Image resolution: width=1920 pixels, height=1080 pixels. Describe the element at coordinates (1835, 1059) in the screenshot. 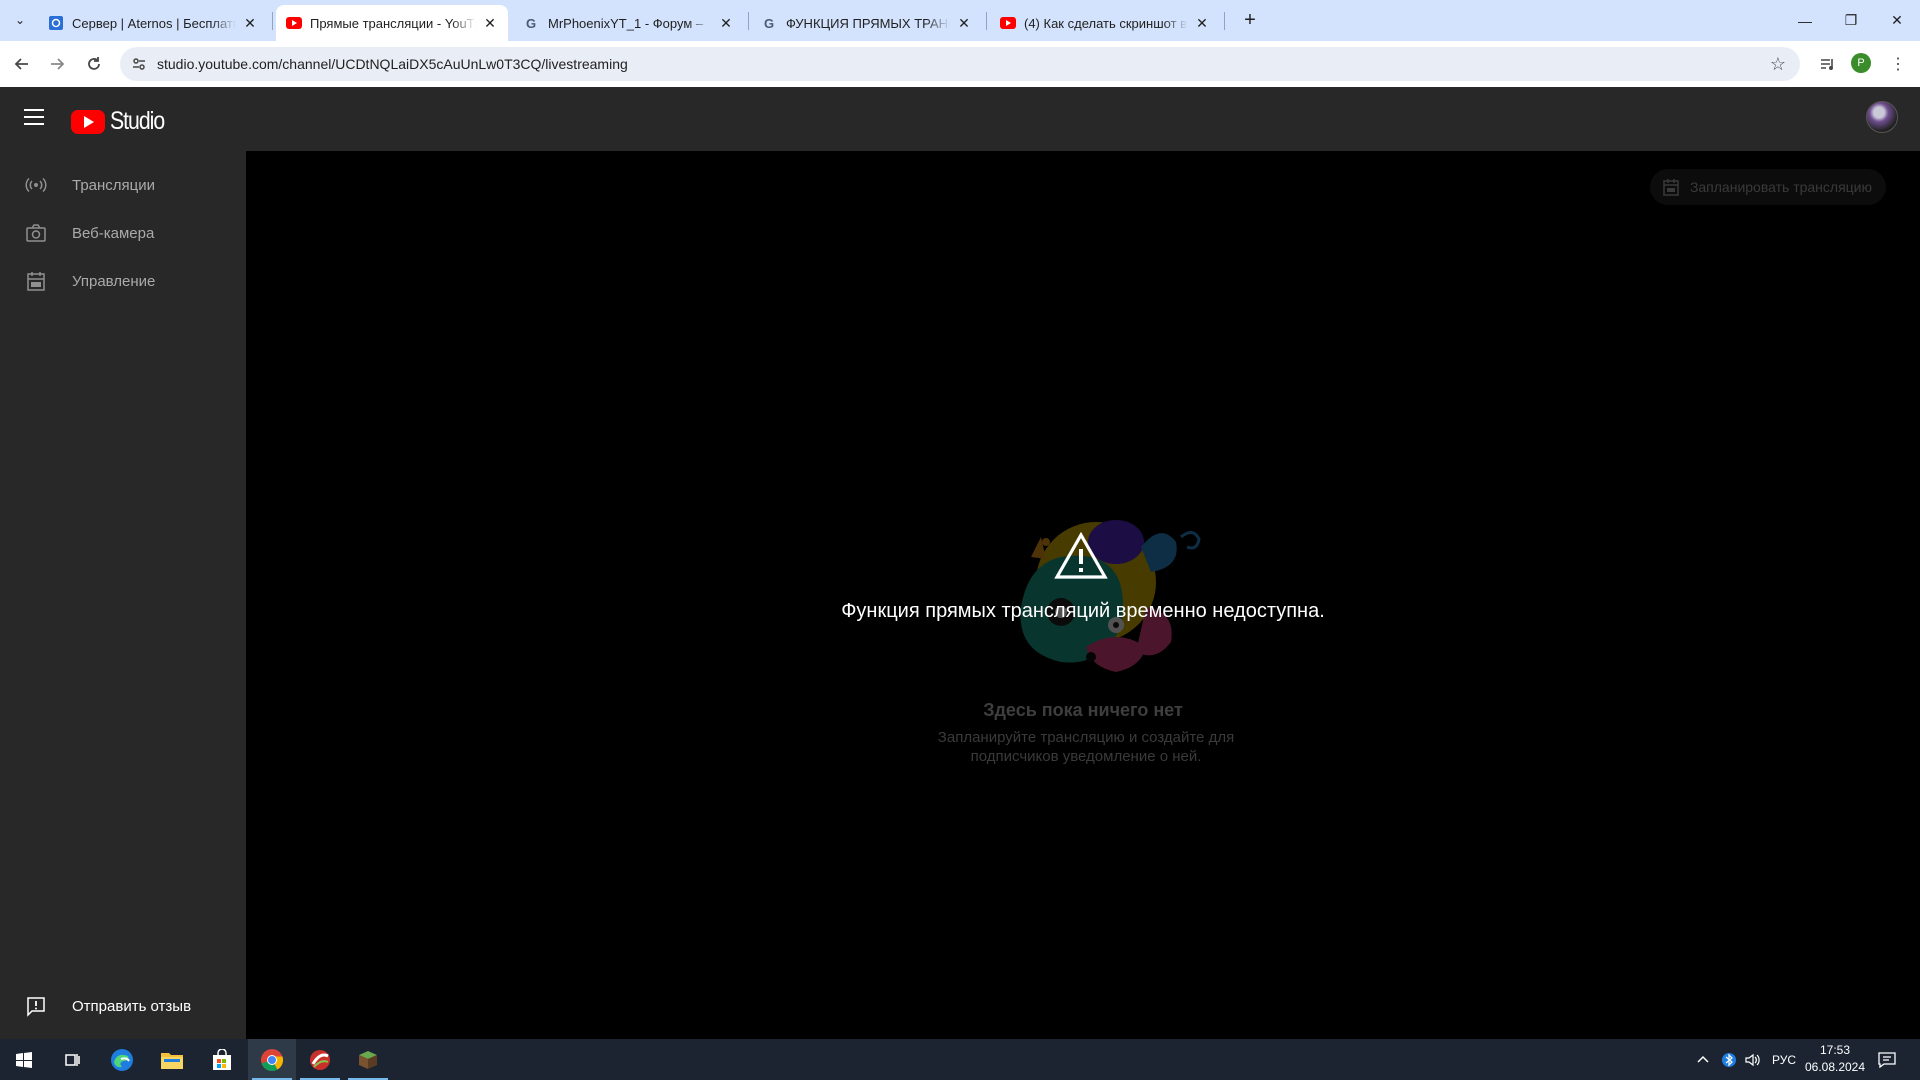

I see `taskbar-clock: 17:53 06.08.2024` at that location.